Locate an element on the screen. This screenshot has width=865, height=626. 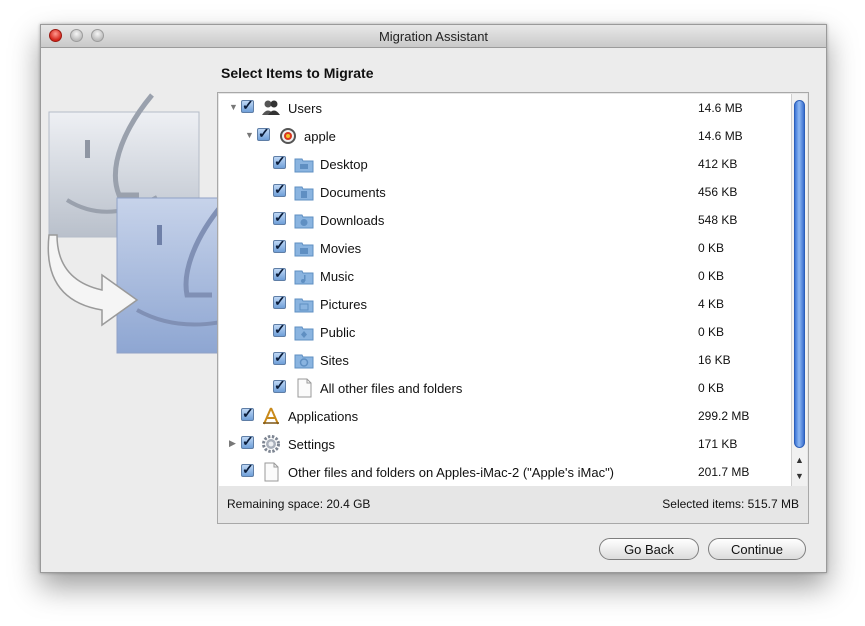
list-item-pictures: ✓ Pictures 4 KB is located at coordinates (505, 304).